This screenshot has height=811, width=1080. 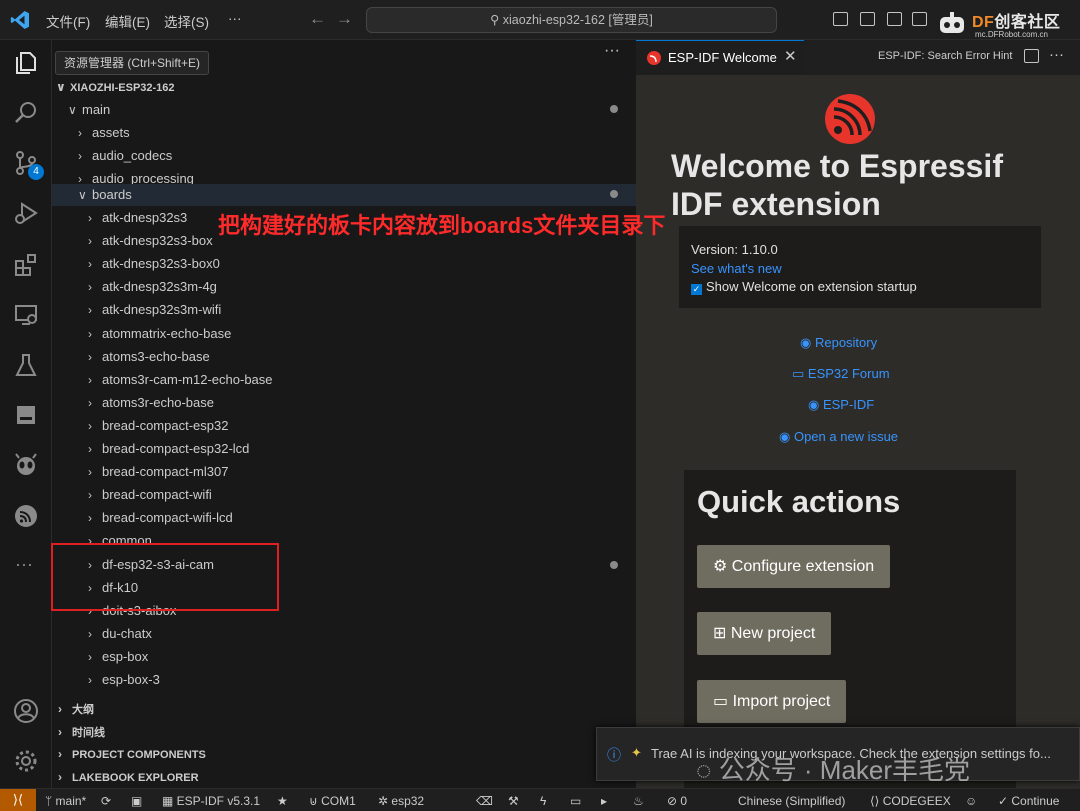 I want to click on search-error-hint-action: ESP-IDF: Search Error Hint, so click(x=945, y=56).